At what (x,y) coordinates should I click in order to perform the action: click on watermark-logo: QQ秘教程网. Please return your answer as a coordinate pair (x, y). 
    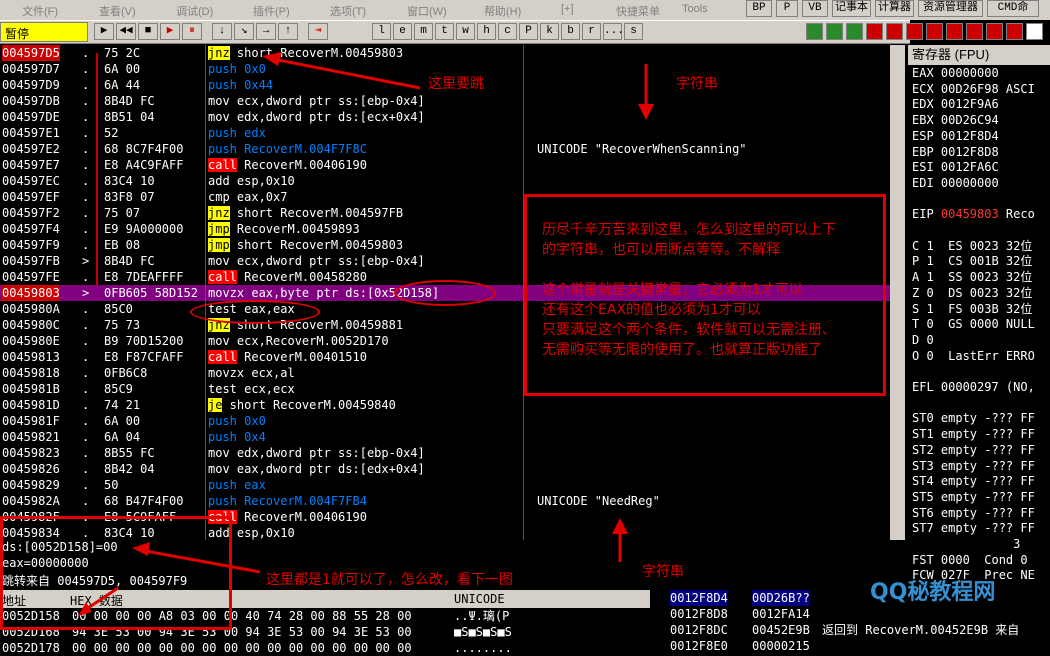
    Looking at the image, I should click on (933, 592).